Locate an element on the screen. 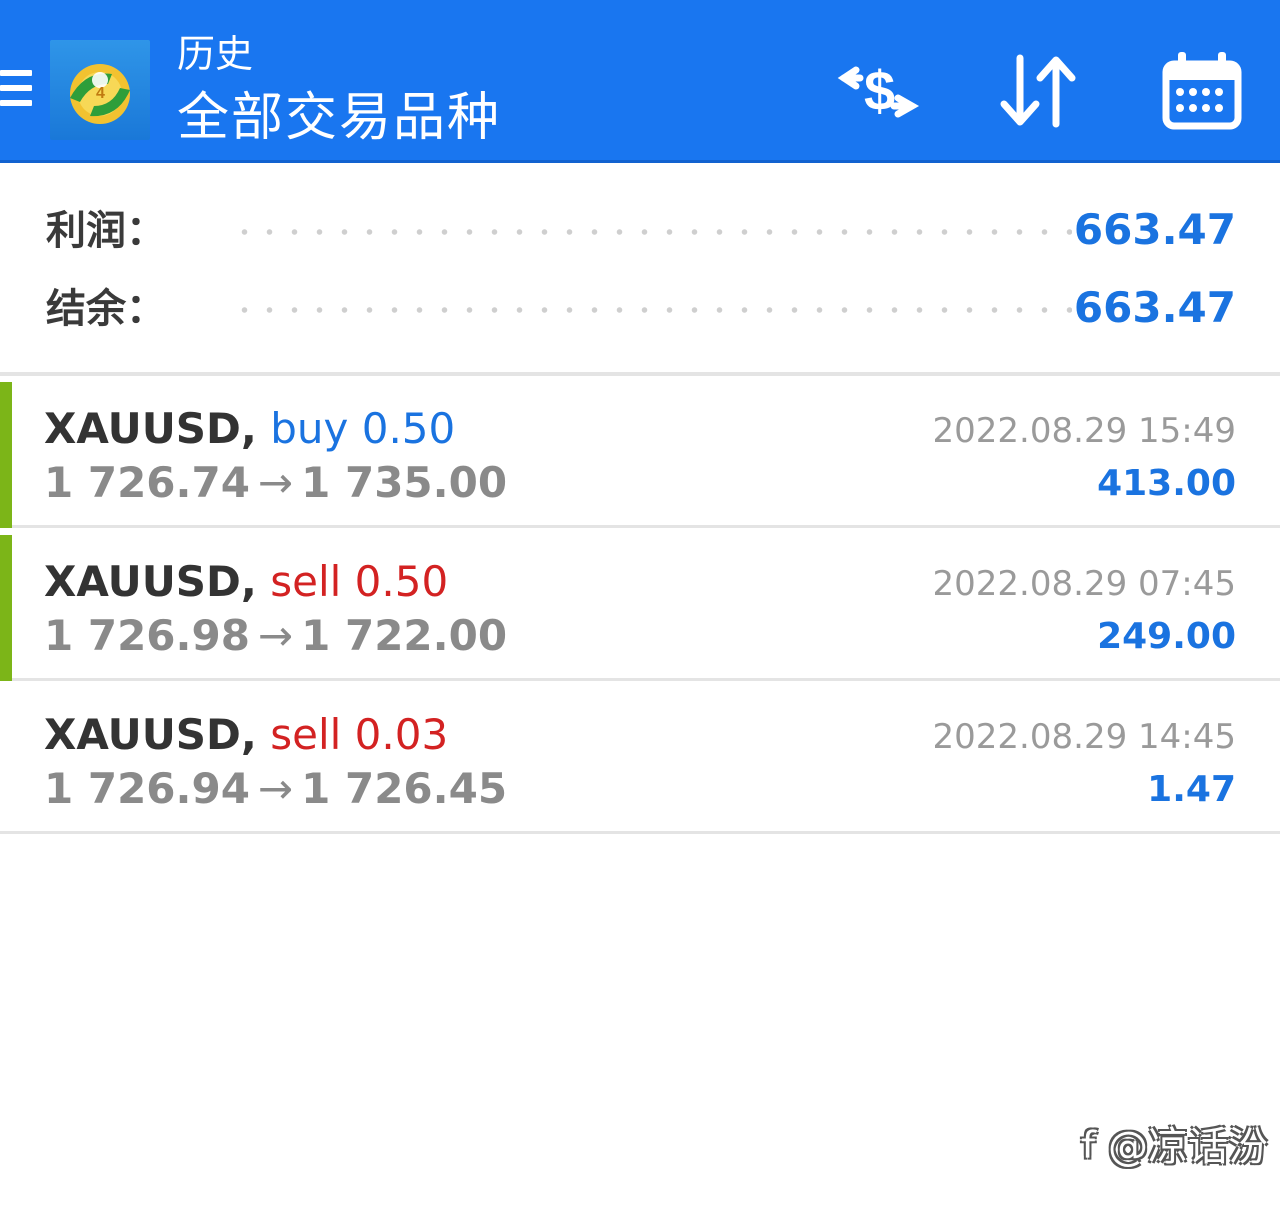 The image size is (1280, 1216). dollar-exchange-icon: $ is located at coordinates (877, 91).